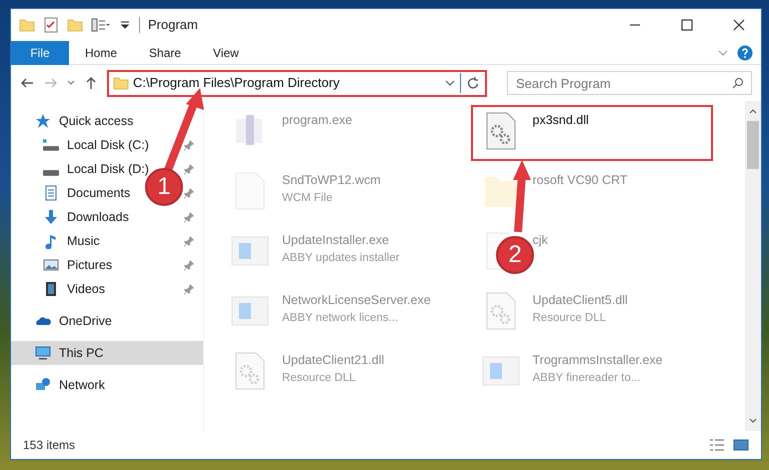 The width and height of the screenshot is (769, 470). What do you see at coordinates (86, 217) in the screenshot?
I see `sidebar-item: Downloads` at bounding box center [86, 217].